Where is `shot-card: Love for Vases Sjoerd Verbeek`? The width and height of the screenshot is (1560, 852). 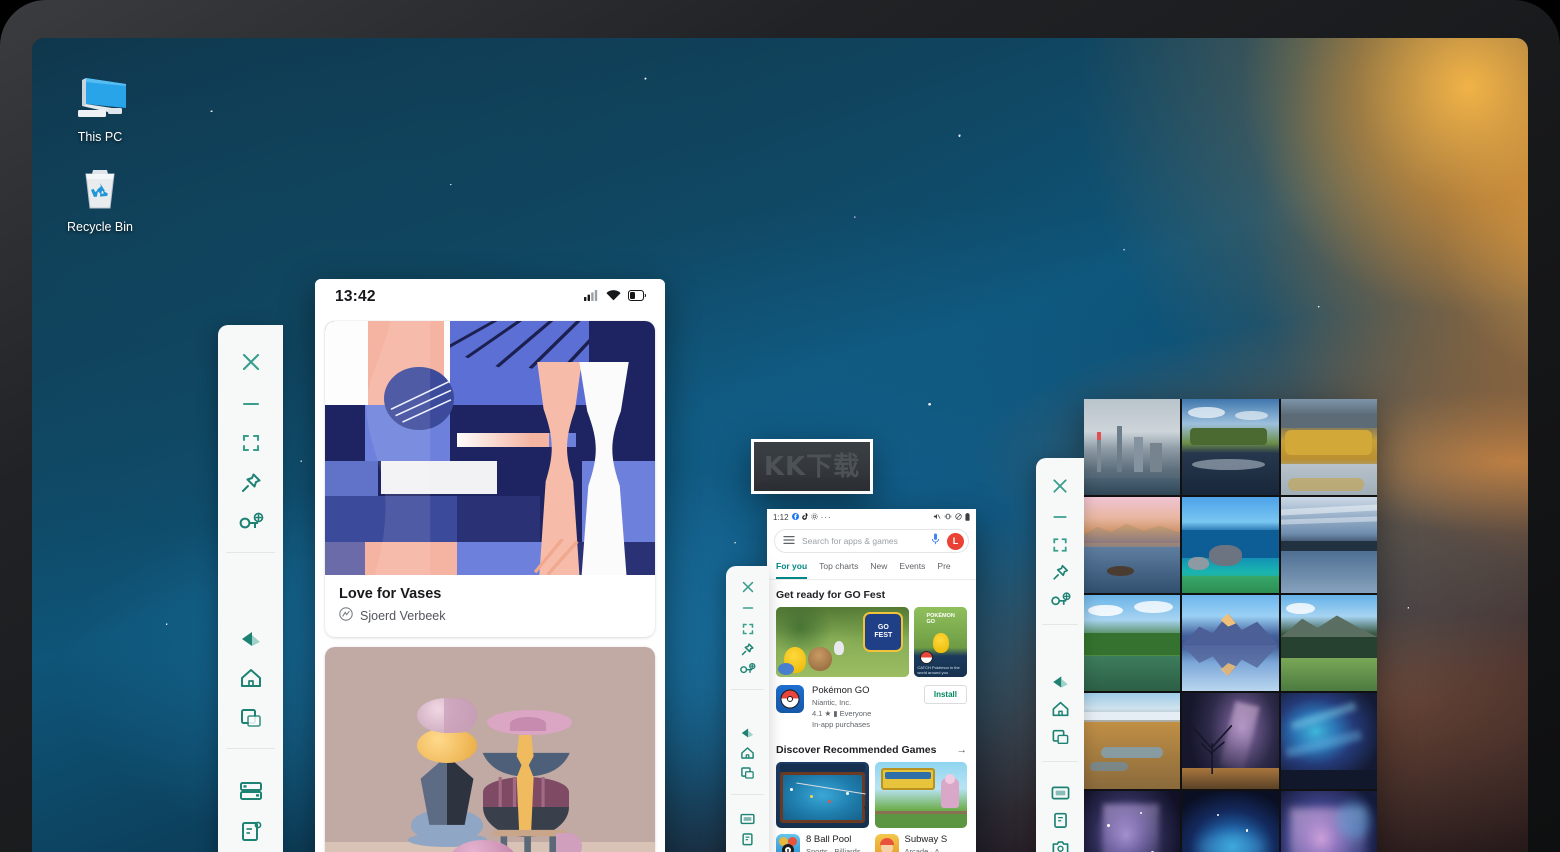 shot-card: Love for Vases Sjoerd Verbeek is located at coordinates (490, 479).